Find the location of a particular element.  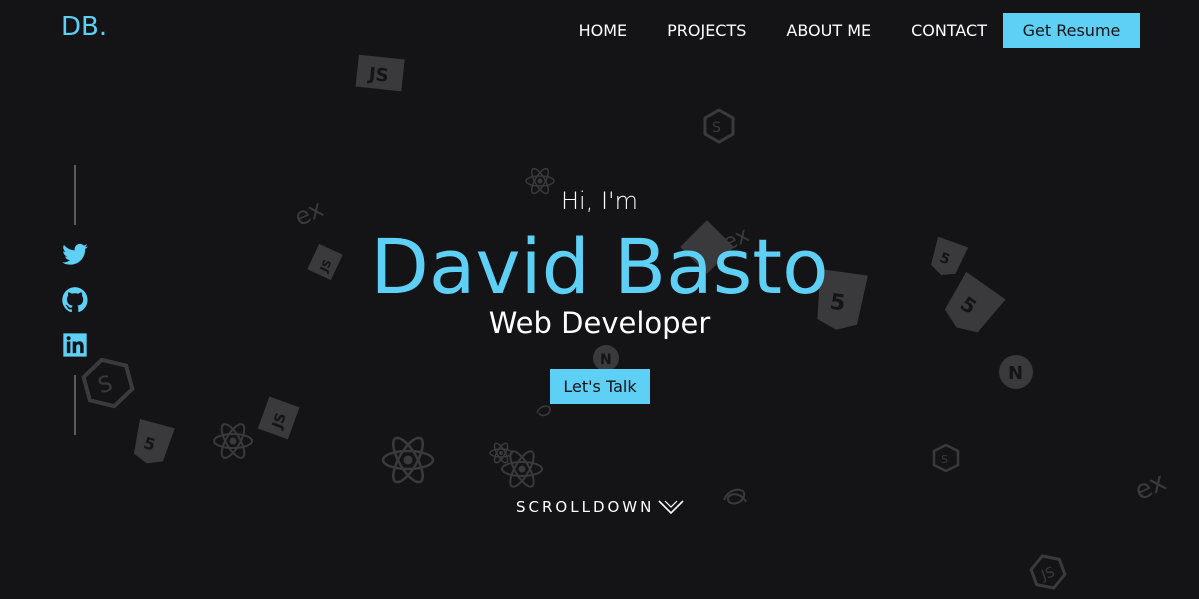

nav-contact-link: CONTACT is located at coordinates (949, 30).